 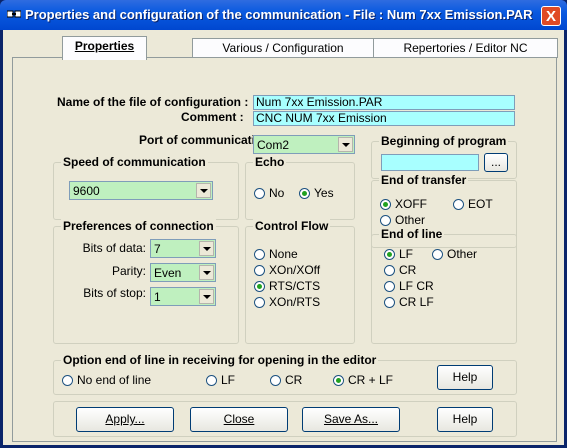 I want to click on eol-radio-cr: CR, so click(x=400, y=270).